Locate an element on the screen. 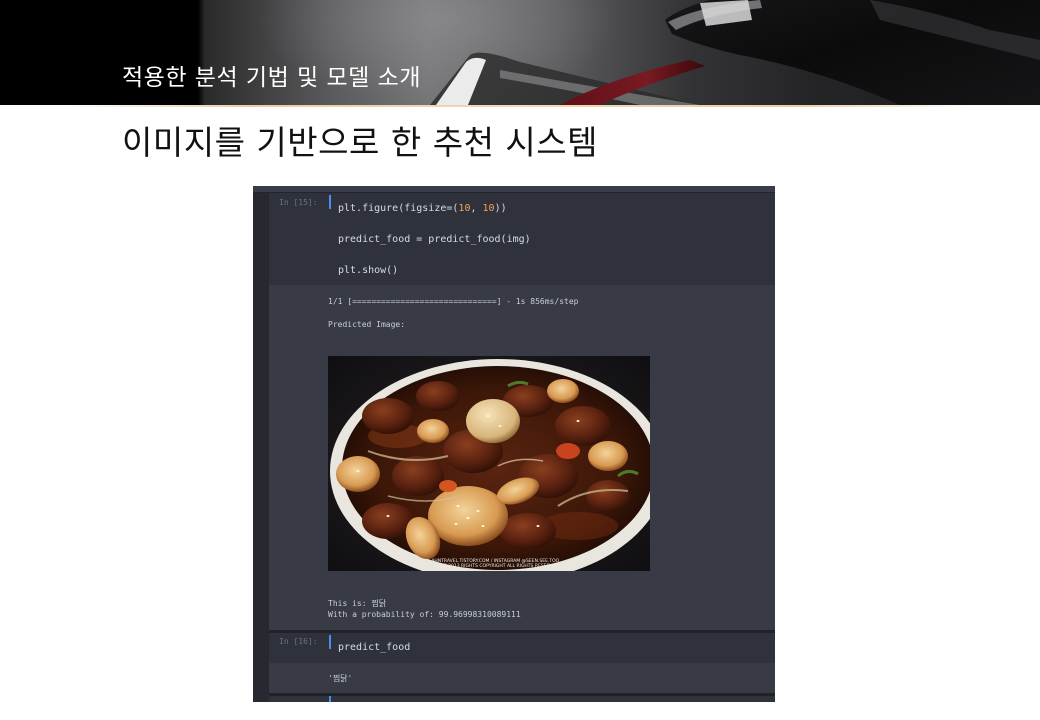  code-line: plt.figure(figsize=(10, 10)) is located at coordinates (422, 208).